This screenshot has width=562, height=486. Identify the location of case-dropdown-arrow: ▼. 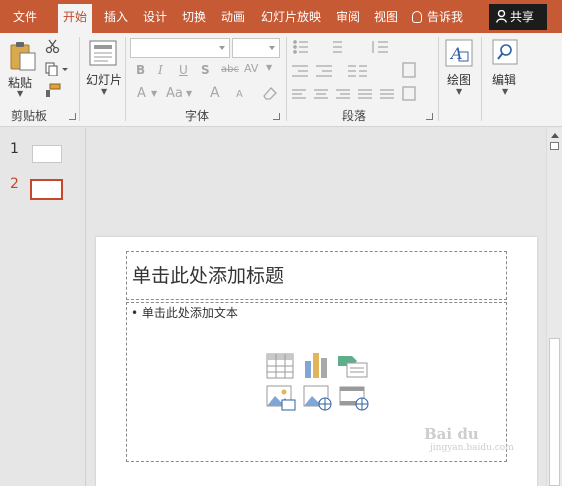
(189, 93).